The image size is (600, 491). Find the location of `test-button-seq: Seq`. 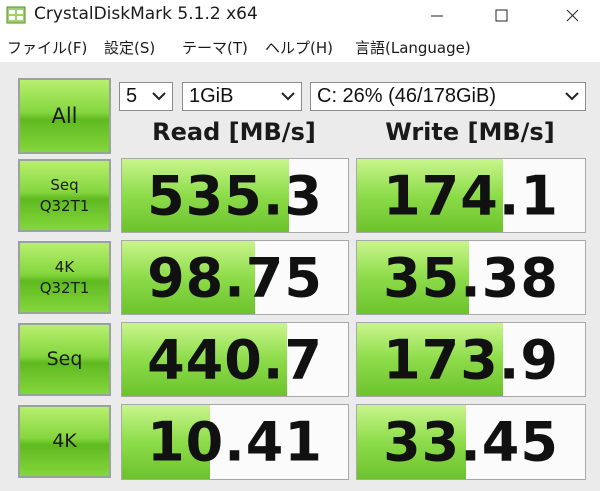

test-button-seq: Seq is located at coordinates (64, 359).